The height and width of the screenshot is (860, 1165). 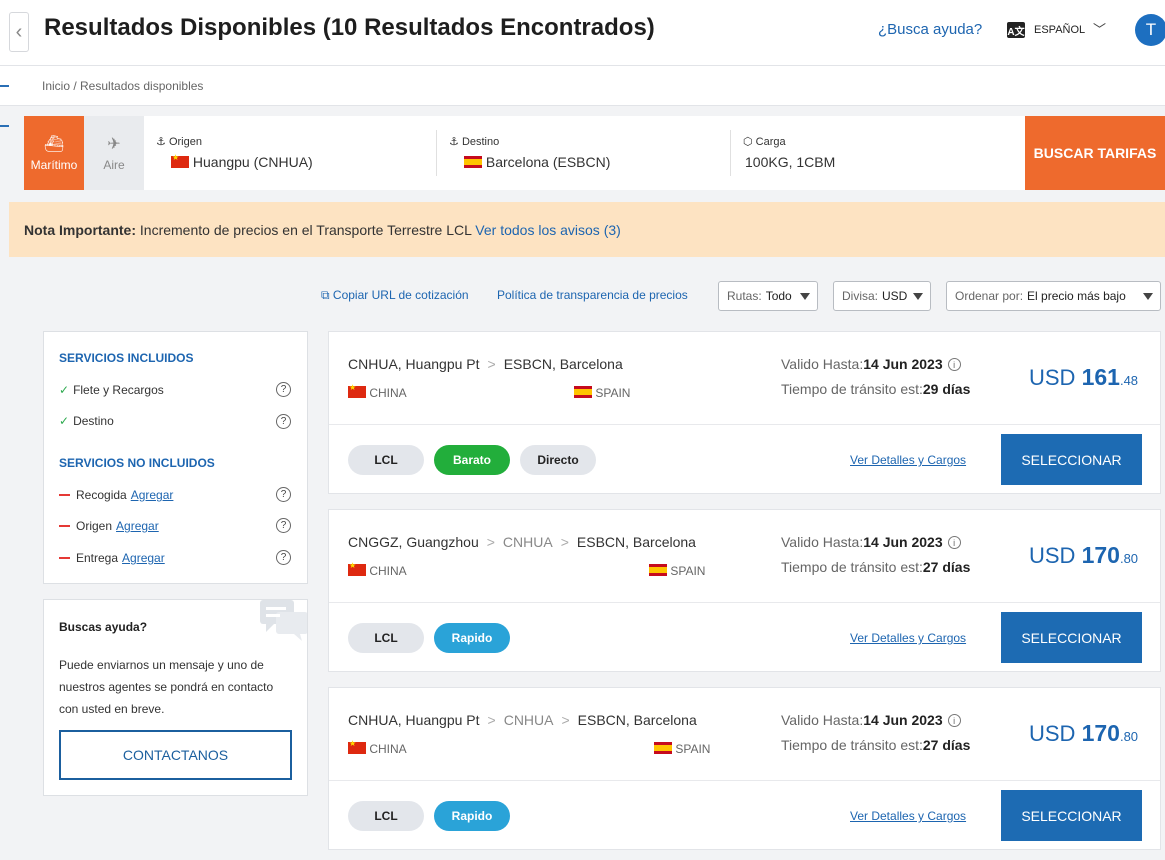 I want to click on not-included-item: Recogida Agregar, so click(x=116, y=495).